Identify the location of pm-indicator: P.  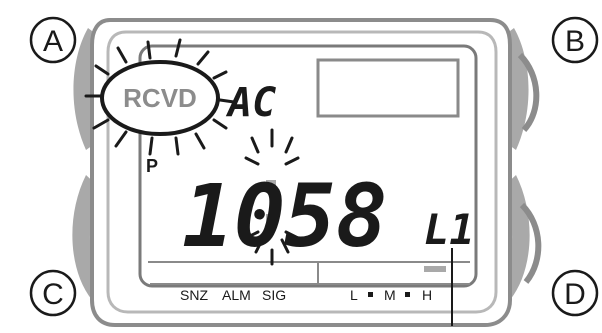
(152, 166).